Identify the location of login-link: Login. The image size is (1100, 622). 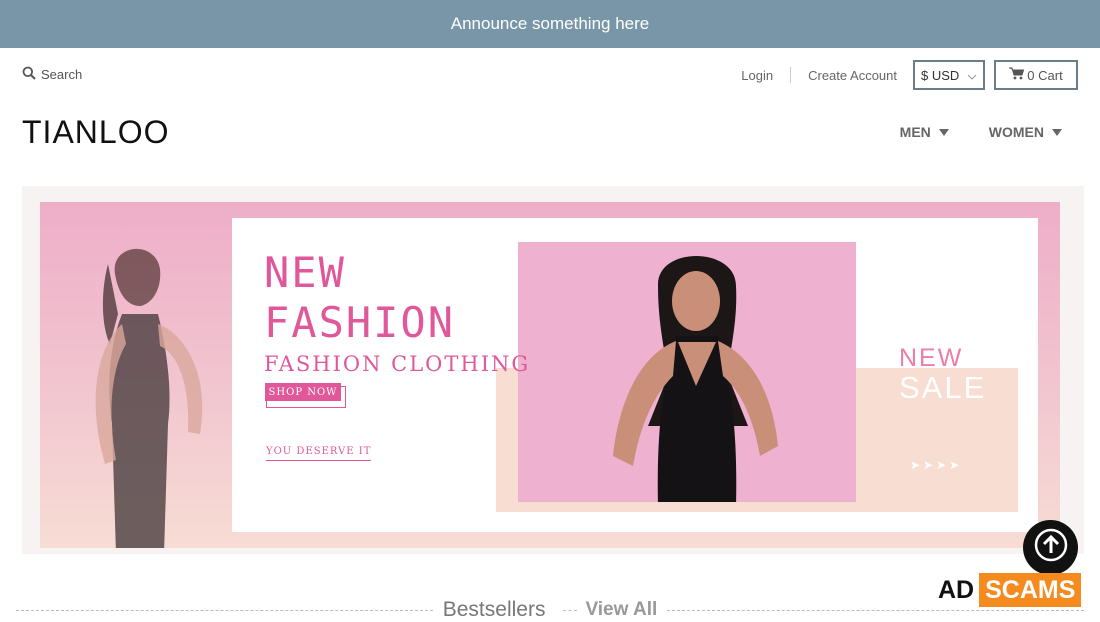
(757, 75).